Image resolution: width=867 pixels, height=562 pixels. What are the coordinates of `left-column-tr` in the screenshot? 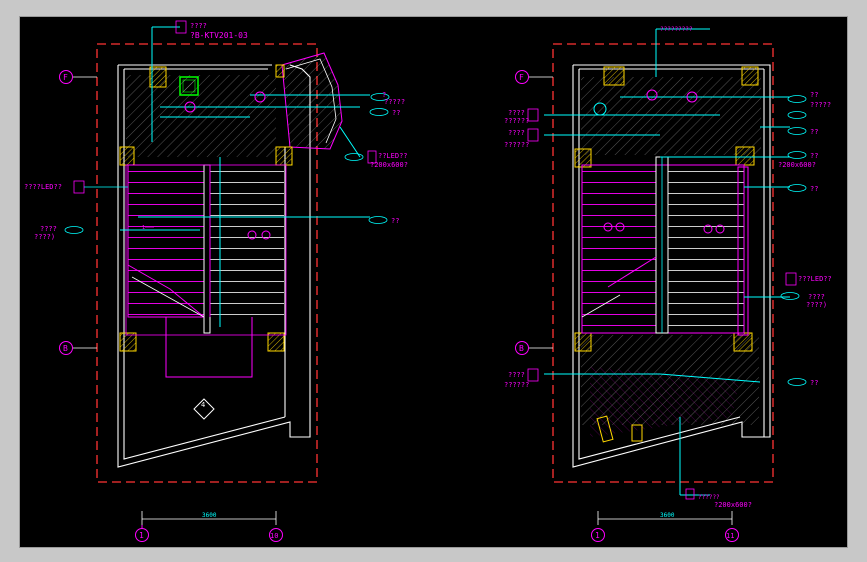 It's located at (280, 71).